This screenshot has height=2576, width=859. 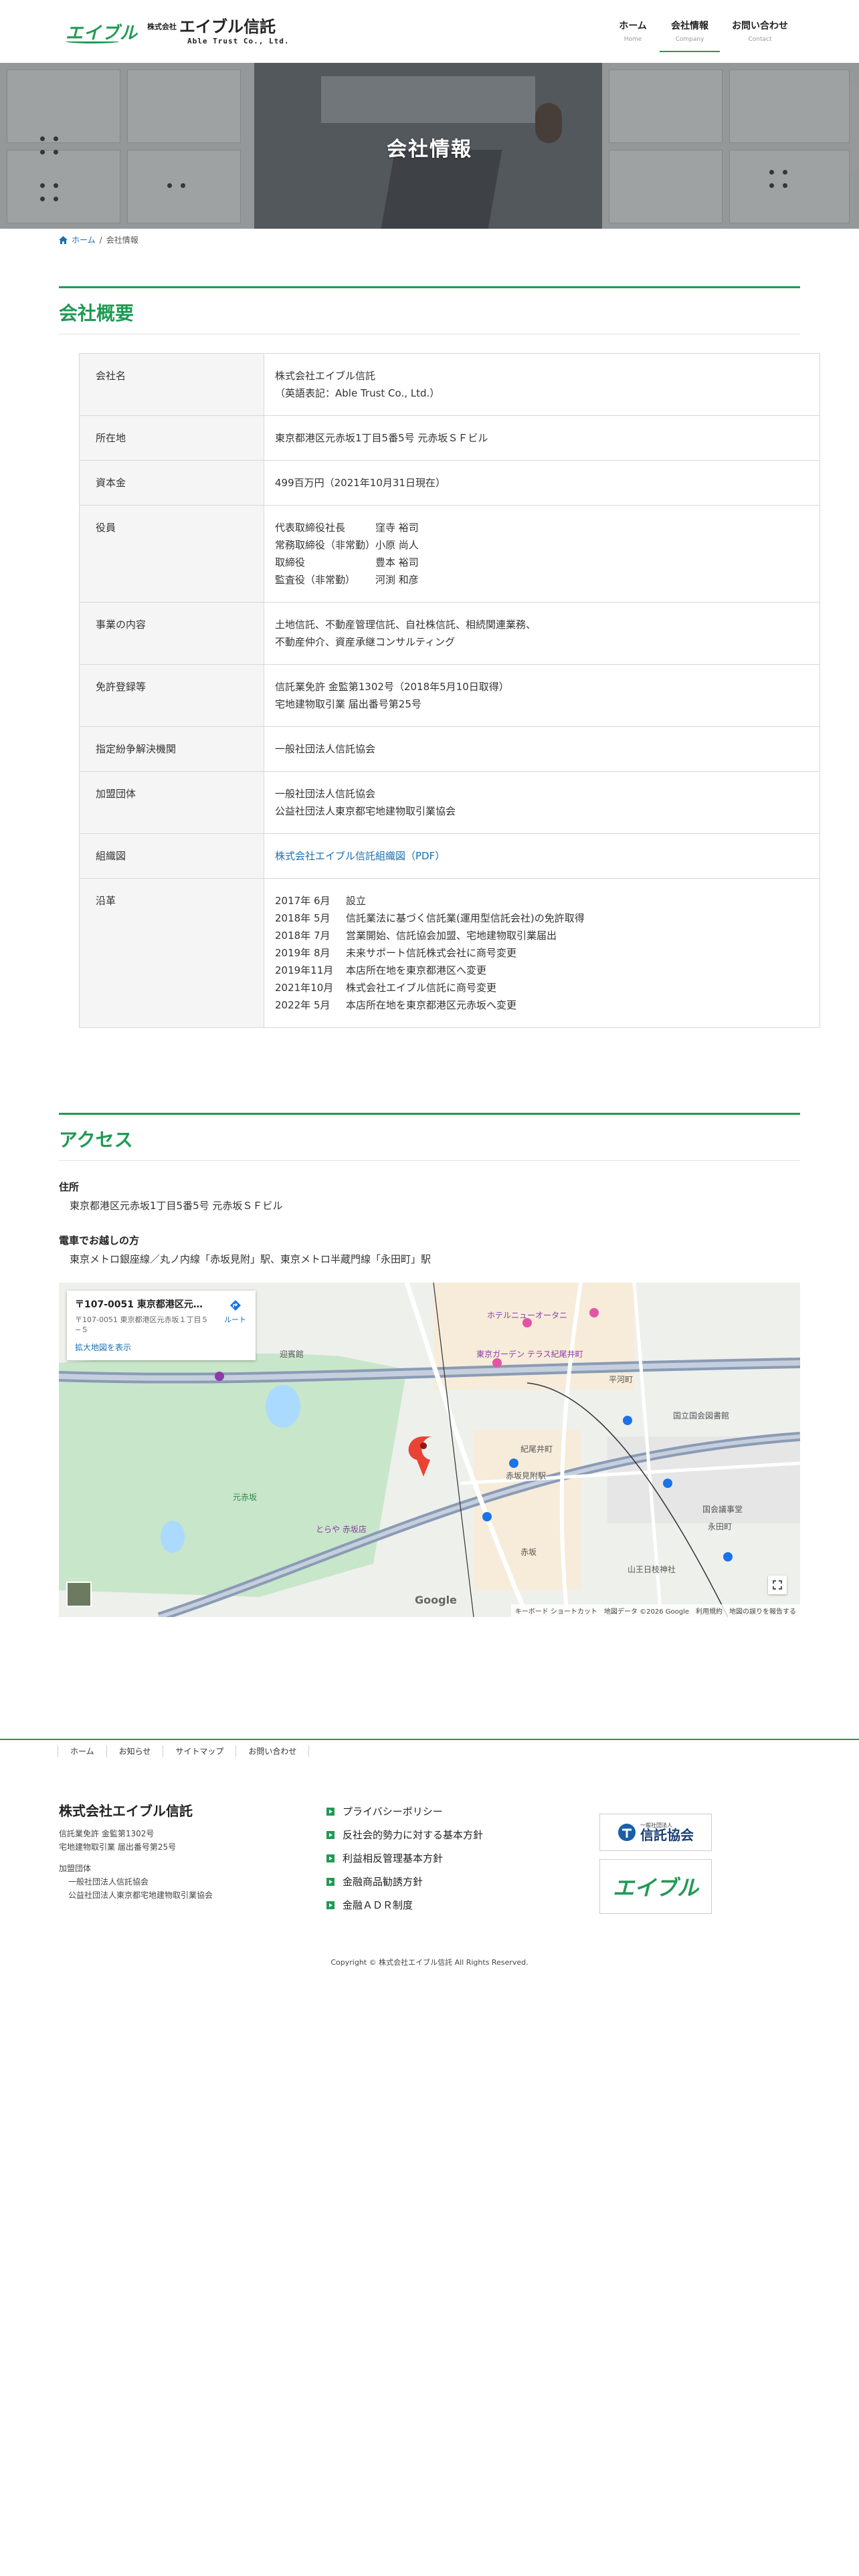 I want to click on row-value: 株式会社エイブル信託組織図（PDF）, so click(x=542, y=856).